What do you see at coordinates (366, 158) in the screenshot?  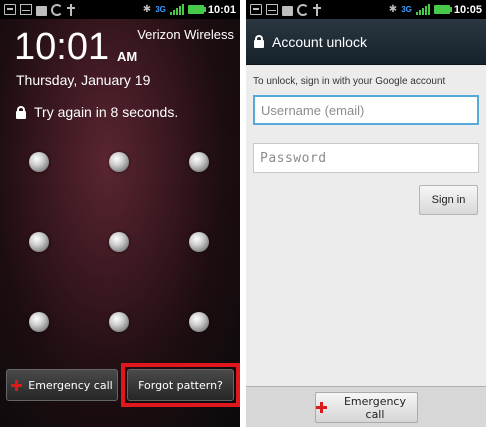 I see `password-input` at bounding box center [366, 158].